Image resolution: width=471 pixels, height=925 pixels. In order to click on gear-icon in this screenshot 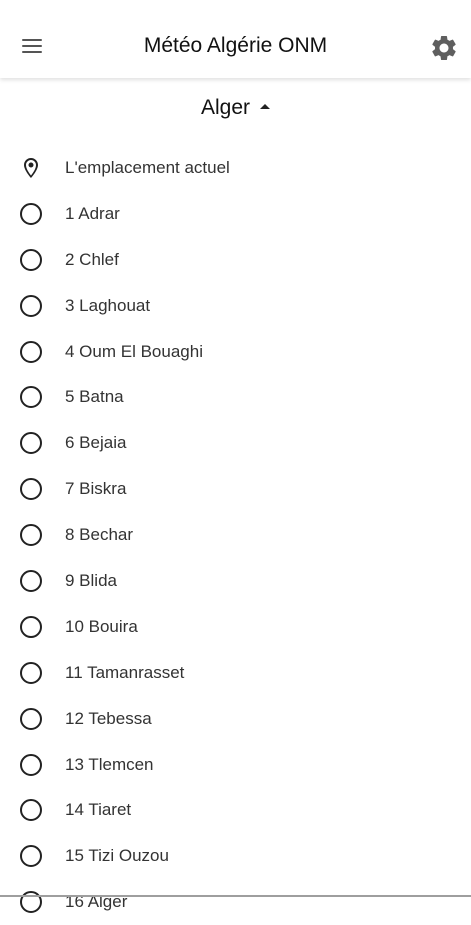, I will do `click(444, 47)`.